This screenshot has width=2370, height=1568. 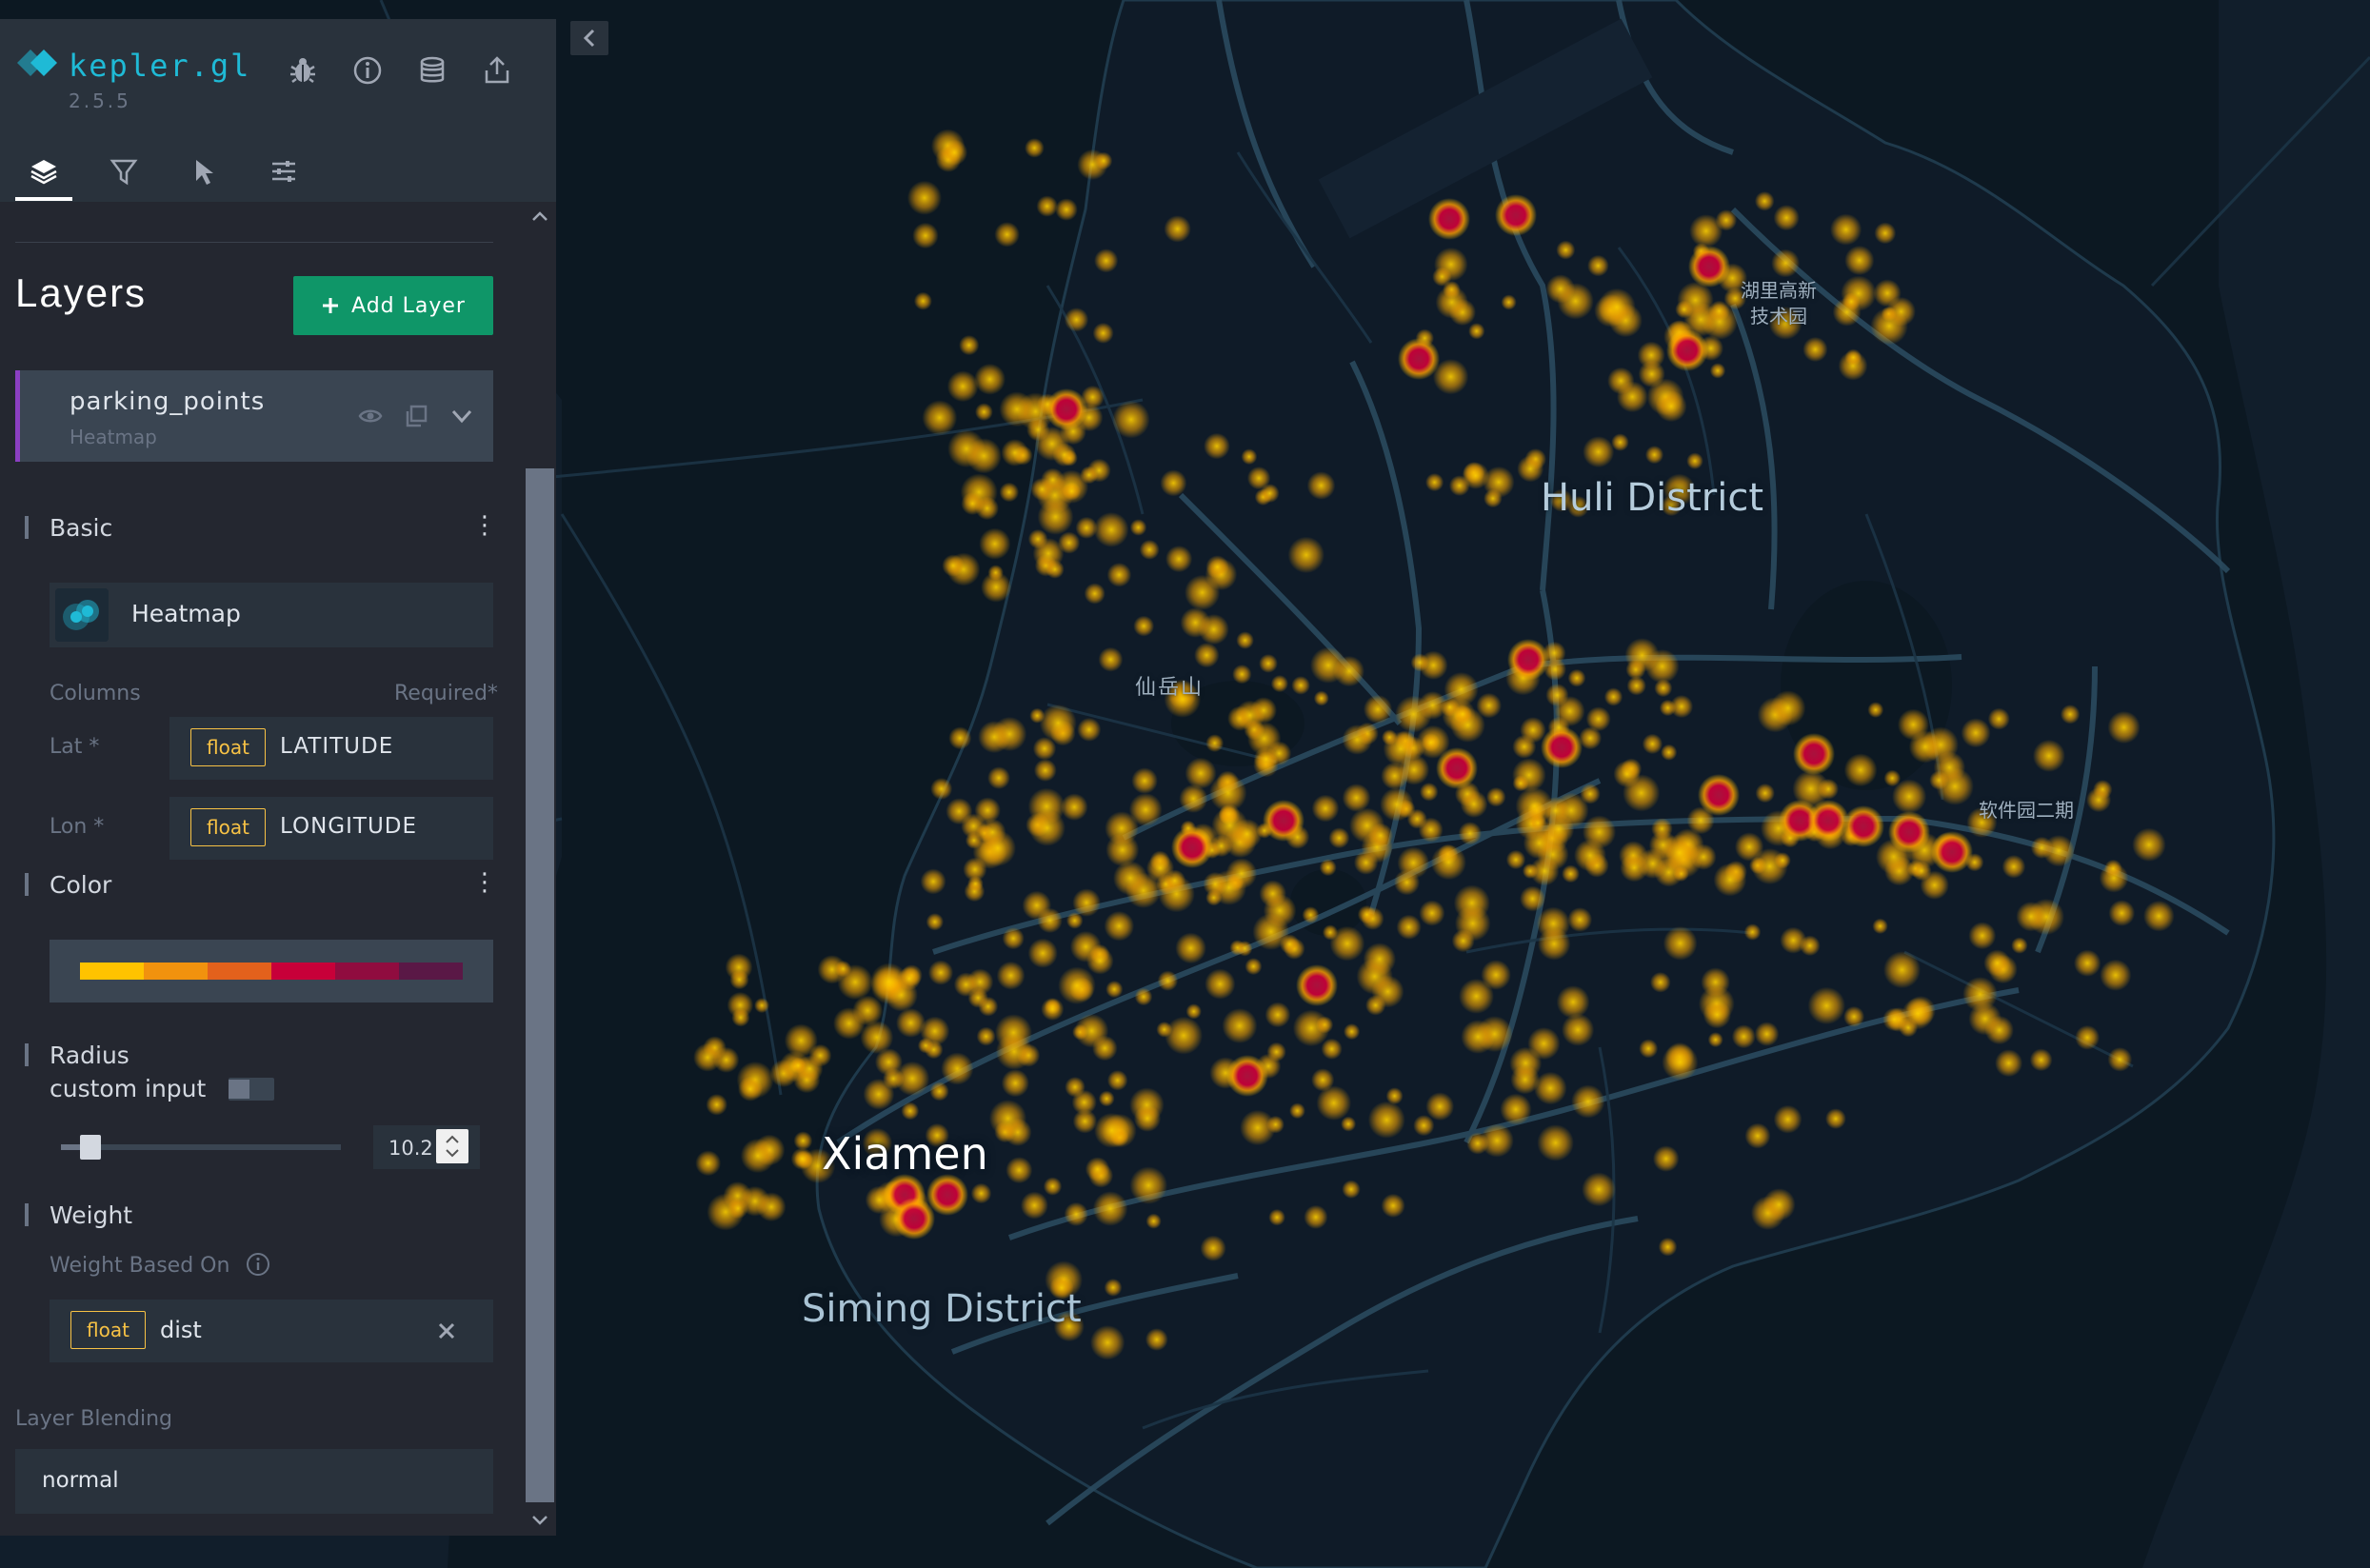 I want to click on bug-icon, so click(x=303, y=70).